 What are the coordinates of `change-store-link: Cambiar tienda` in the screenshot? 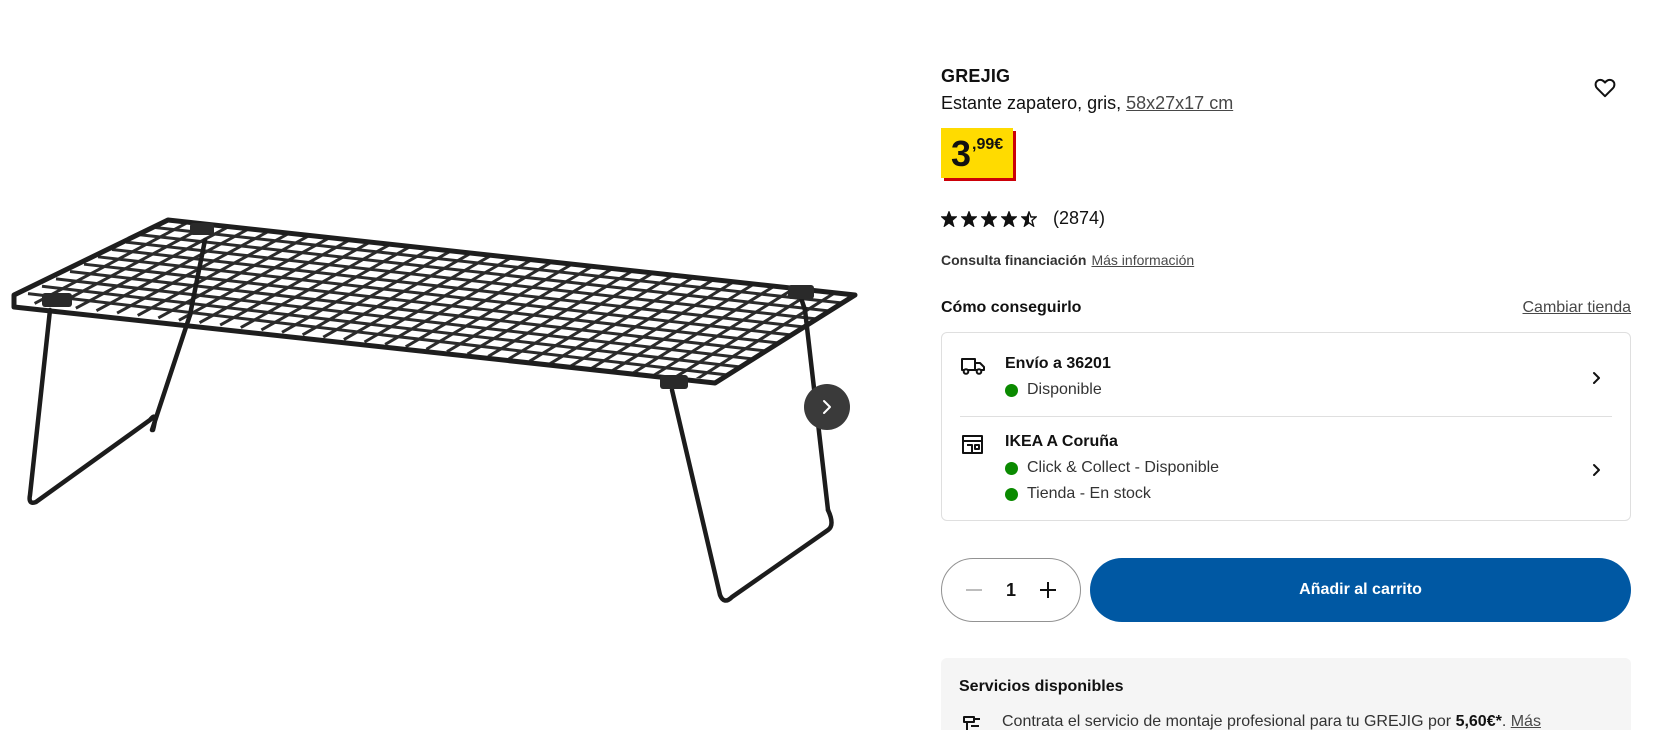 It's located at (1577, 308).